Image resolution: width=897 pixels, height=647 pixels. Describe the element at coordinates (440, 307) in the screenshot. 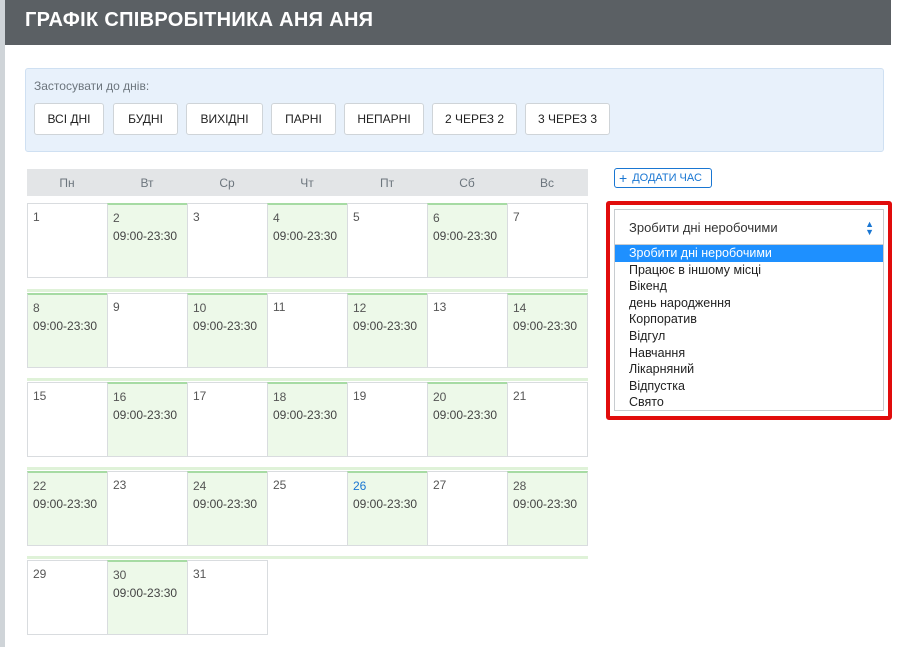

I see `day-number: 13` at that location.